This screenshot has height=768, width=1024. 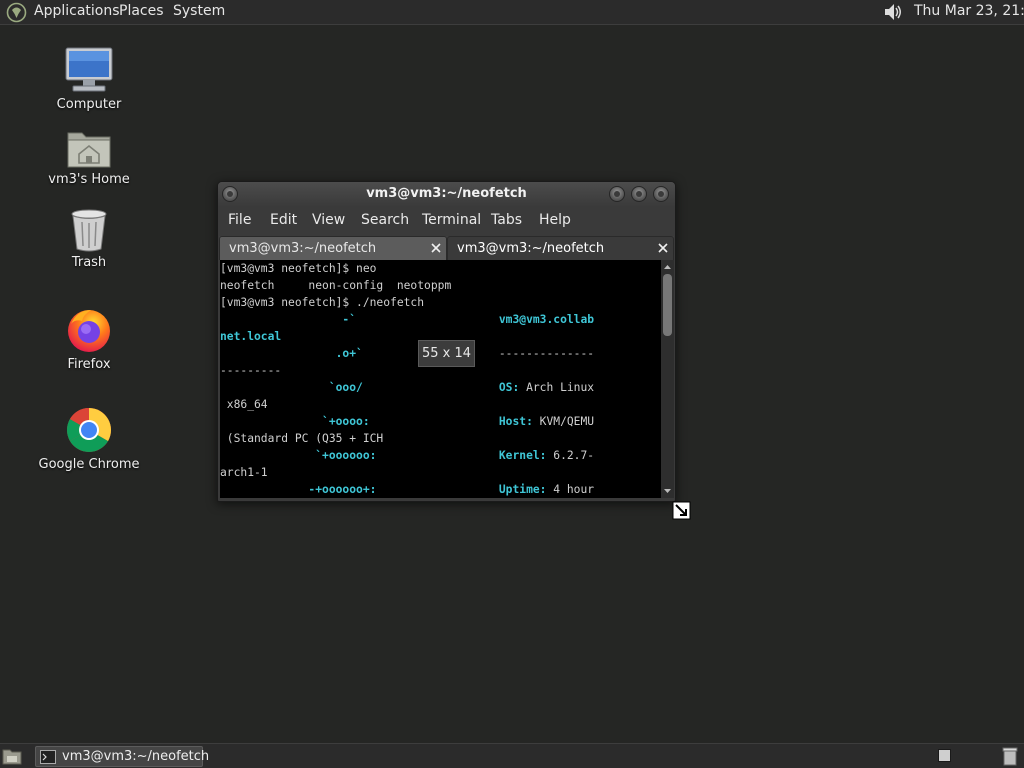 I want to click on desktop-icon-chrome: Google Chrome, so click(x=89, y=439).